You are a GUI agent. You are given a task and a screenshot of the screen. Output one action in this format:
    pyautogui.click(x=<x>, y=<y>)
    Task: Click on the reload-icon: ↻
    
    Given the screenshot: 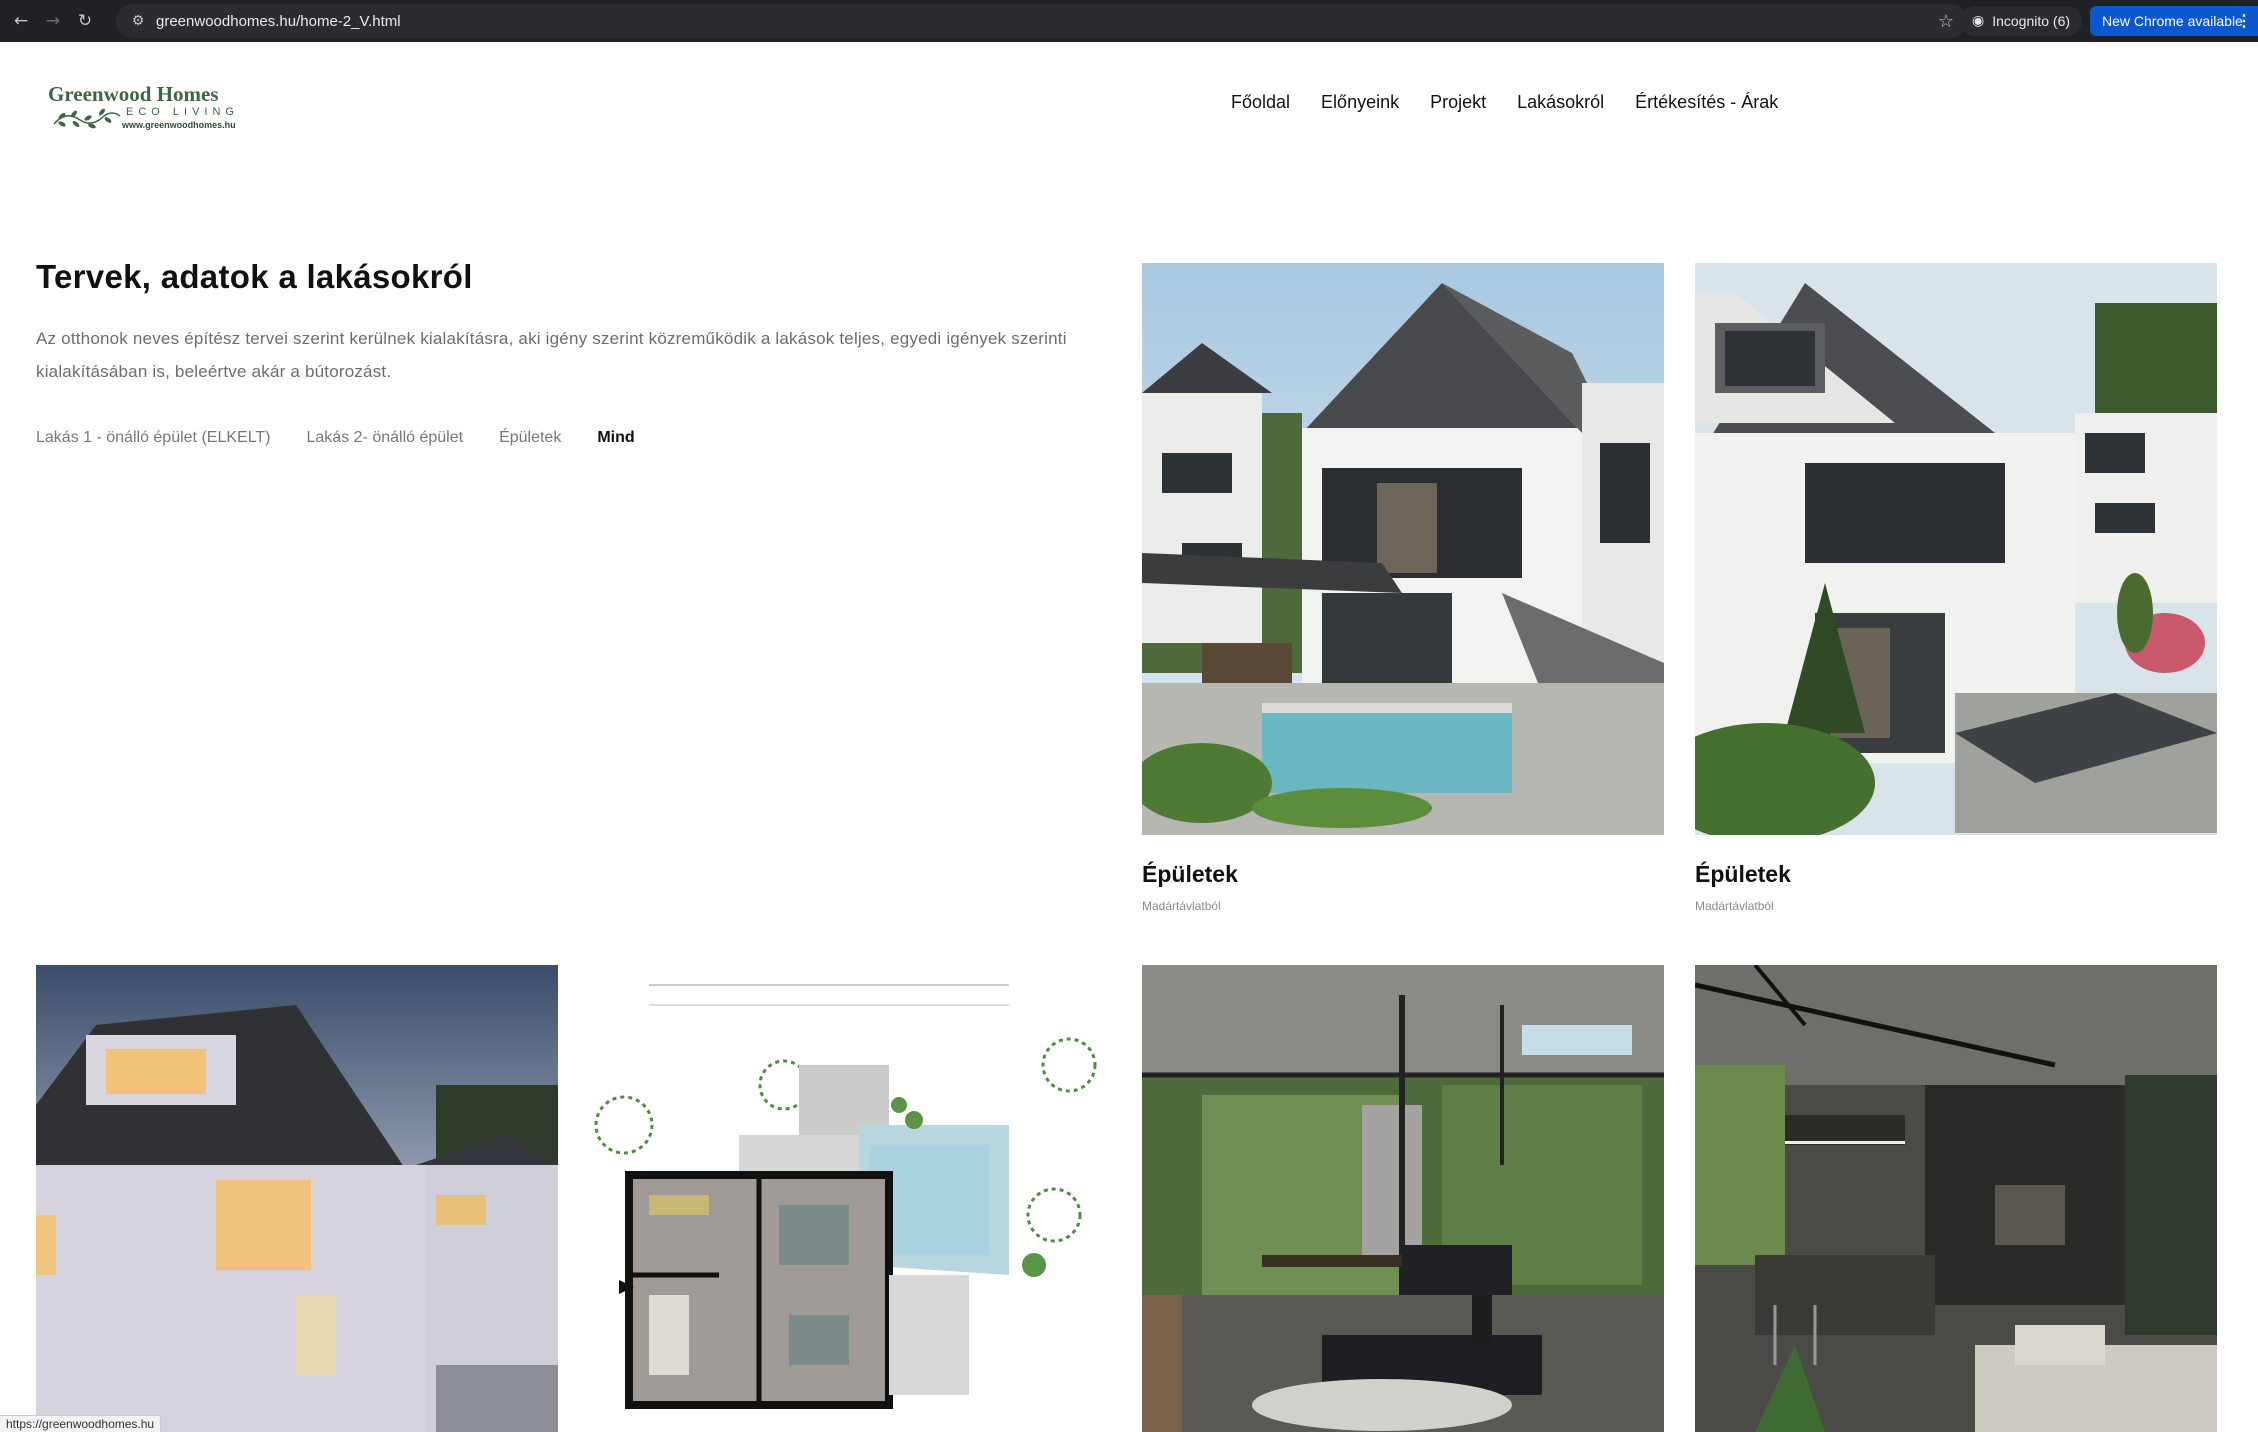 What is the action you would take?
    pyautogui.click(x=85, y=21)
    